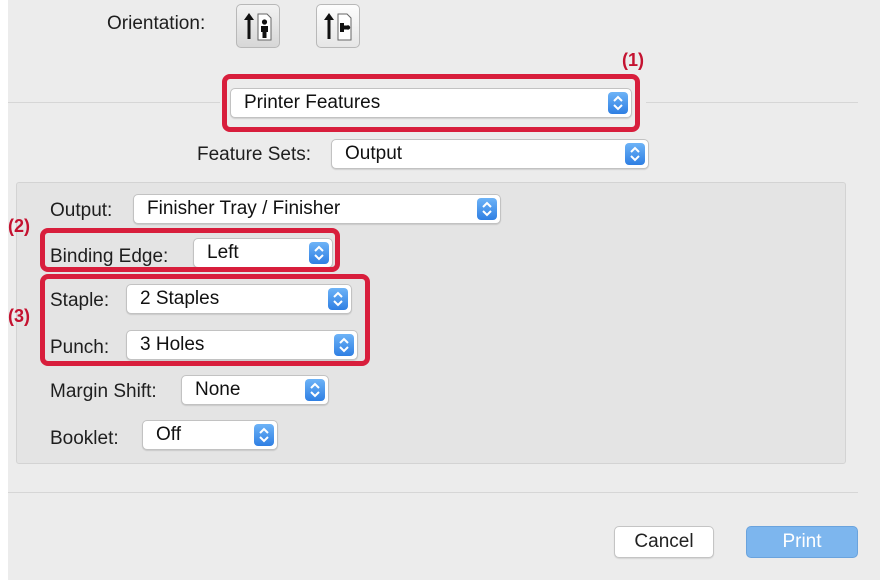 This screenshot has width=880, height=580. Describe the element at coordinates (255, 390) in the screenshot. I see `margin-shift-popup: None` at that location.